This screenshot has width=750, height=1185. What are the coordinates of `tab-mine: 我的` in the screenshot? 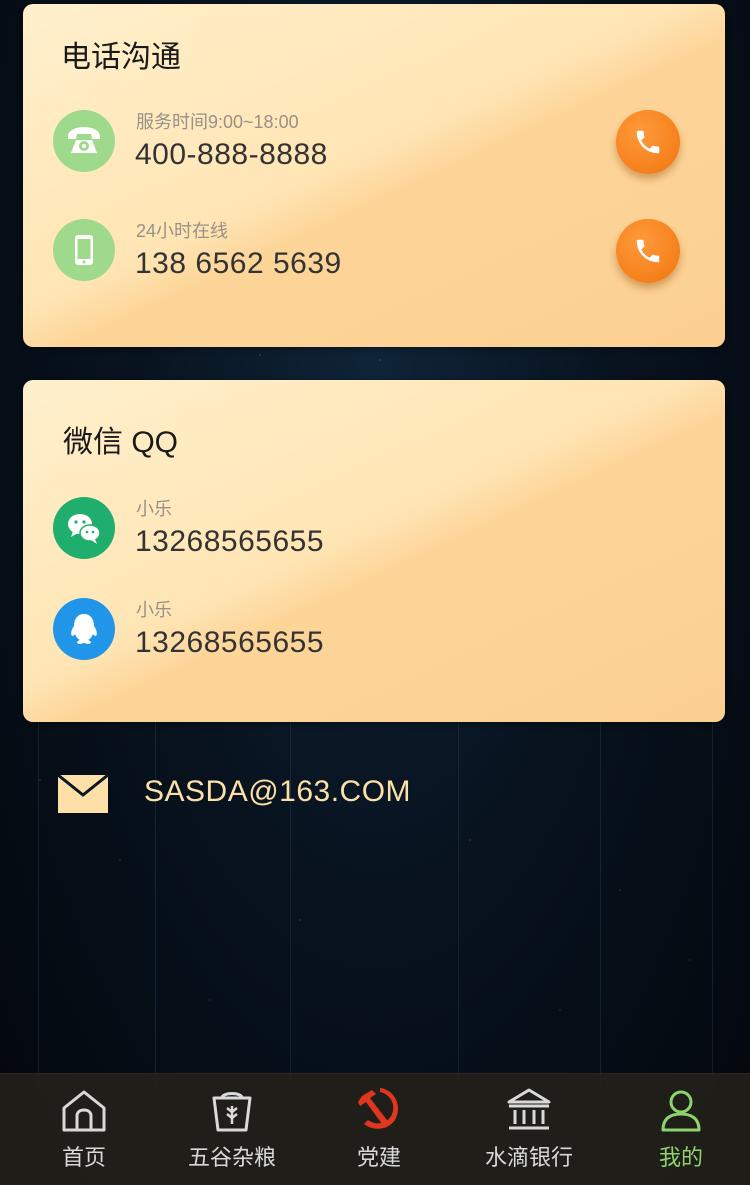 It's located at (681, 1129).